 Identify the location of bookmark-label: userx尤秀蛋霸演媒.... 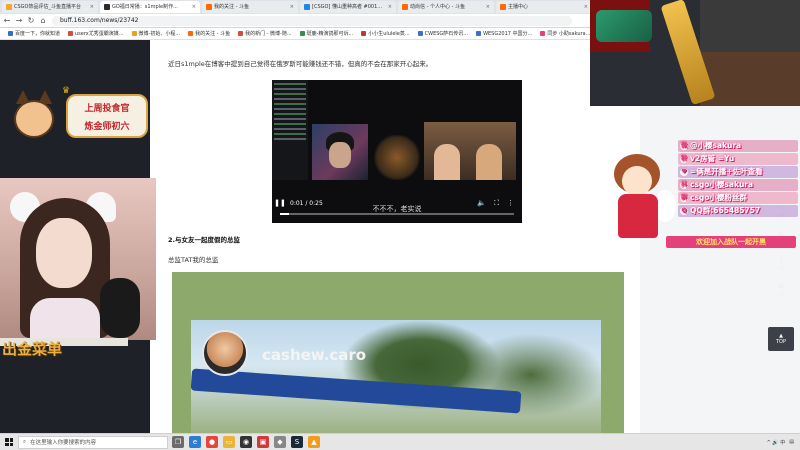
(99, 34).